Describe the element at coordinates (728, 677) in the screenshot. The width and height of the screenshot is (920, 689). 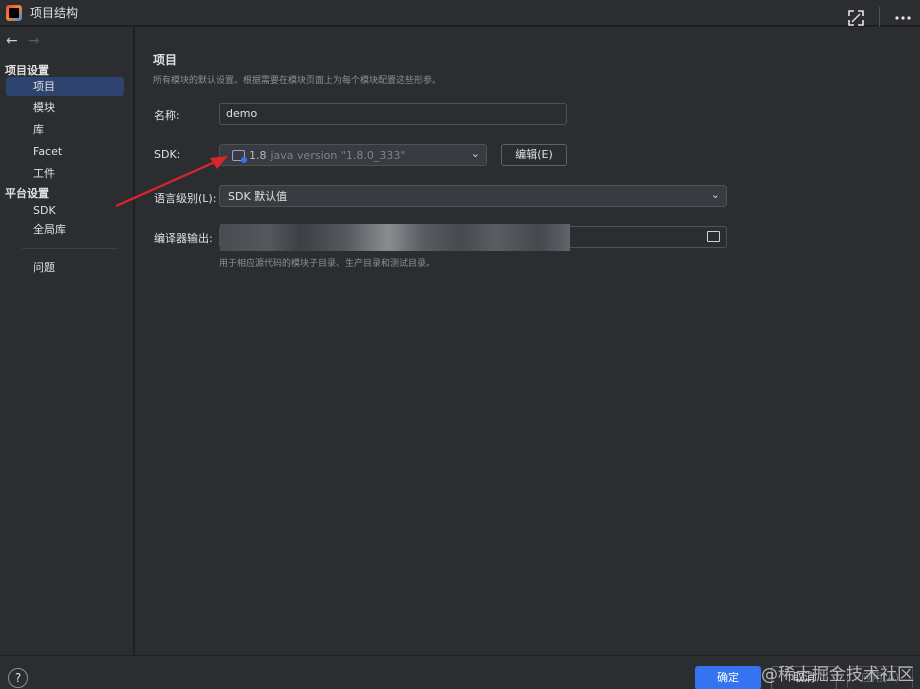
I see `ok-button: 确定` at that location.